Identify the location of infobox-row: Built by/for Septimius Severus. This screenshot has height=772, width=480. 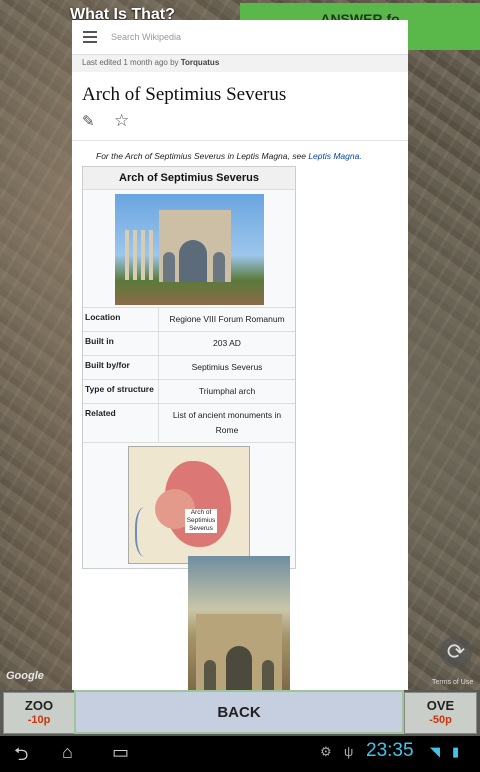
(189, 367).